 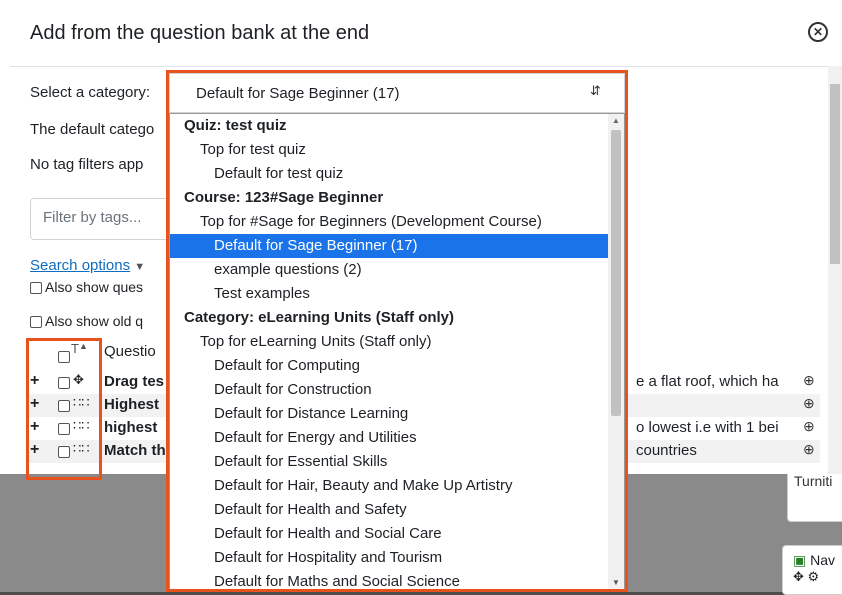 I want to click on also-show-questions-label: Also show ques, so click(x=94, y=287).